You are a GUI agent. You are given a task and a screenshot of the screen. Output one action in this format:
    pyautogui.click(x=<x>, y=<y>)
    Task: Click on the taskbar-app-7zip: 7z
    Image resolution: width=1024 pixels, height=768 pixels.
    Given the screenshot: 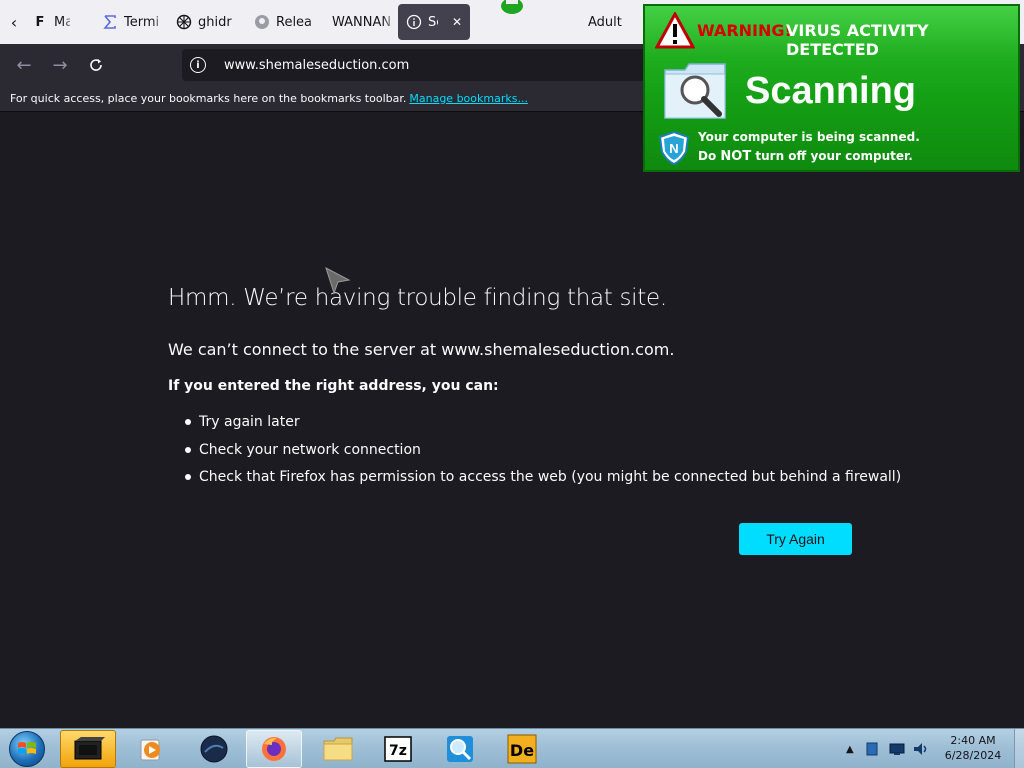 What is the action you would take?
    pyautogui.click(x=398, y=749)
    